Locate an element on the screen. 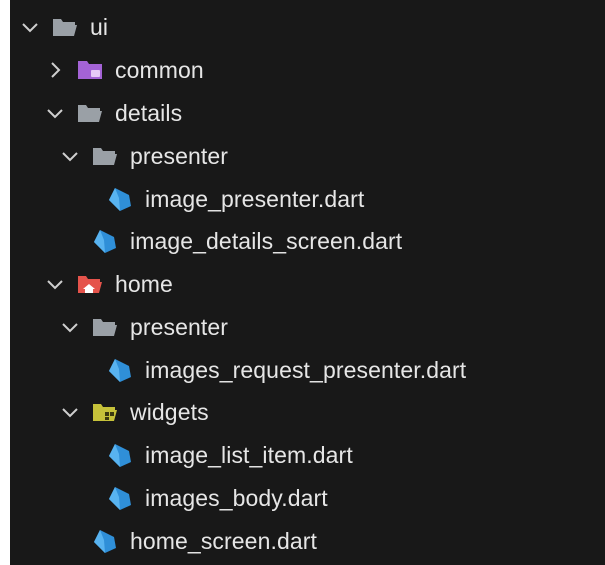  tree-item-home: home is located at coordinates (307, 284).